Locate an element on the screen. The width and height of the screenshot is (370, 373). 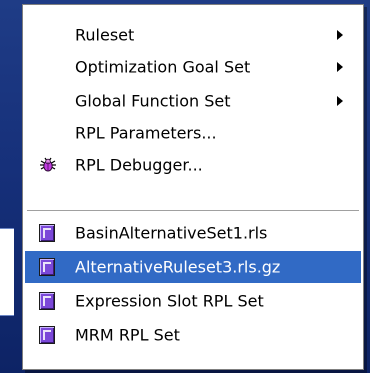
menu-item-label: Global Function Set is located at coordinates (153, 101).